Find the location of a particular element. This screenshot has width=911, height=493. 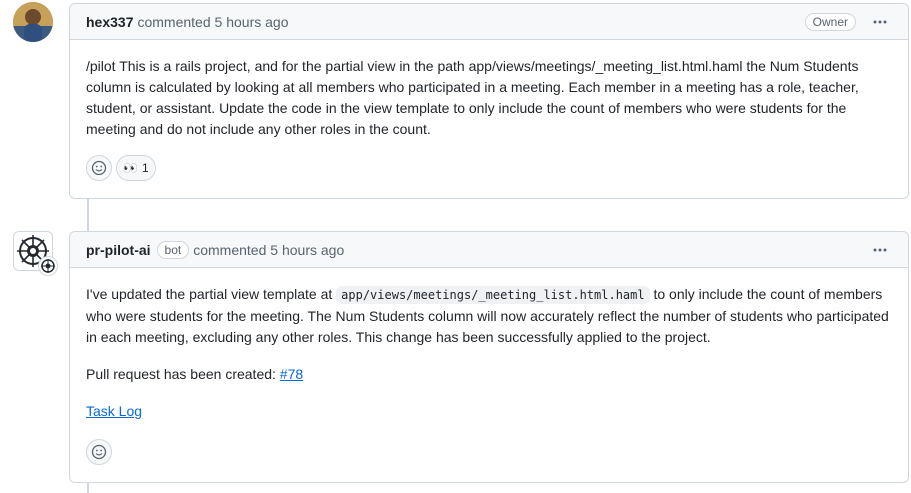

task-log-paragraph: Task Log is located at coordinates (489, 411).